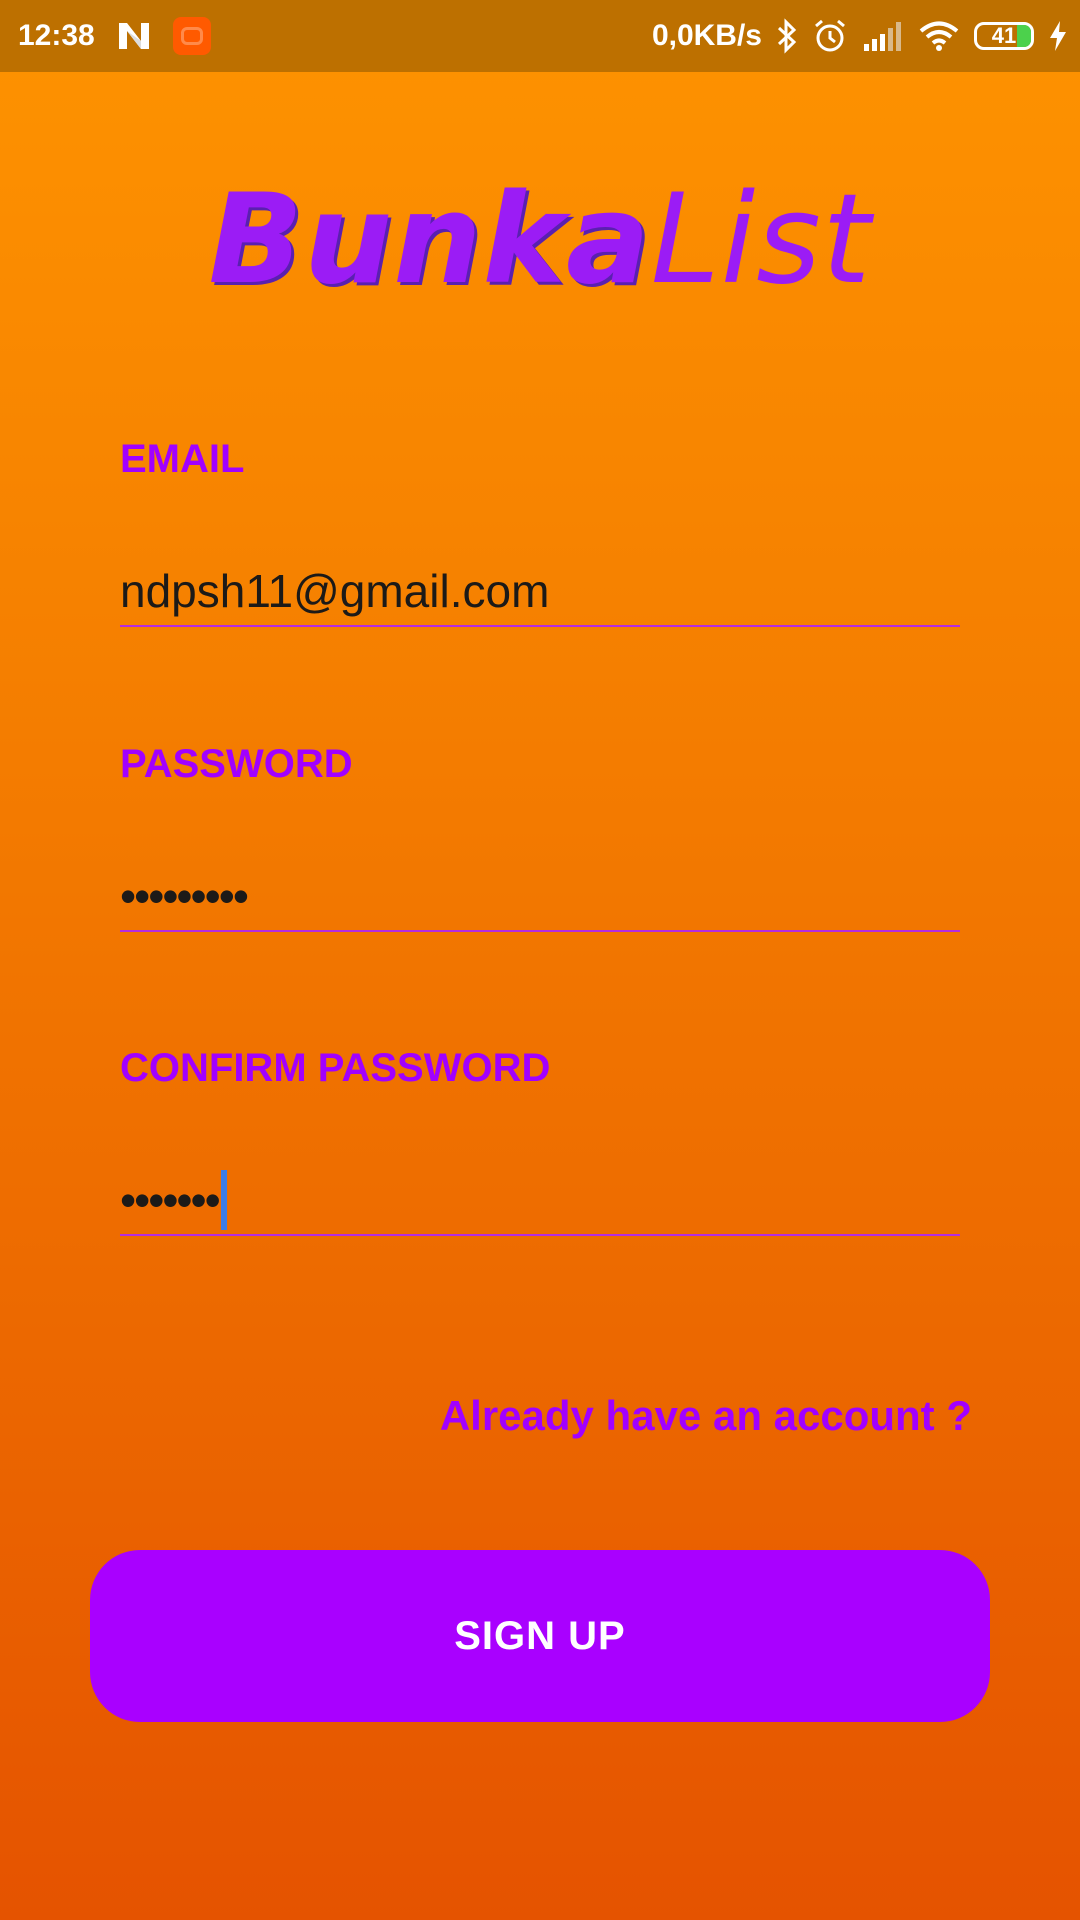 This screenshot has width=1080, height=1920. Describe the element at coordinates (883, 36) in the screenshot. I see `signal-icon` at that location.